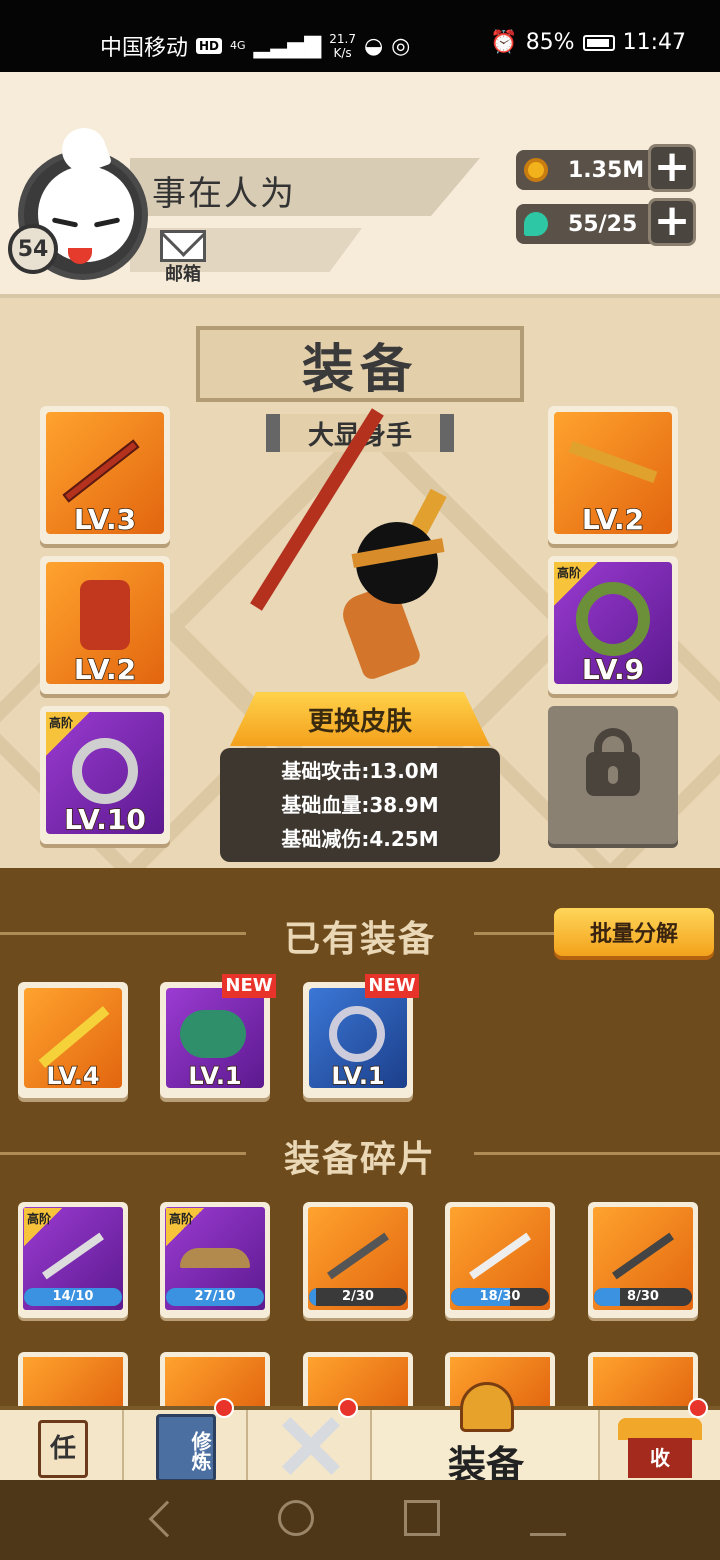 This screenshot has height=1560, width=720. Describe the element at coordinates (401, 46) in the screenshot. I see `wechat-icon: ◎` at that location.